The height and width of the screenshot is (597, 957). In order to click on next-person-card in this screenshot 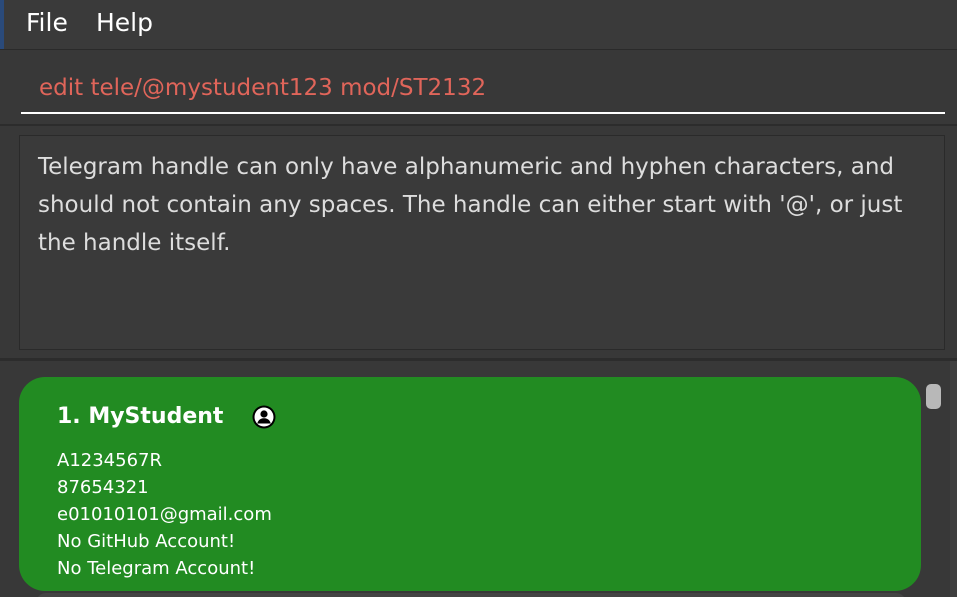, I will do `click(471, 595)`.